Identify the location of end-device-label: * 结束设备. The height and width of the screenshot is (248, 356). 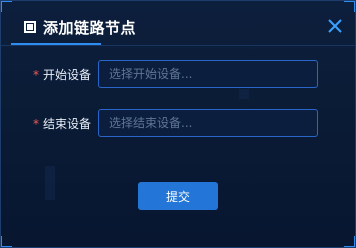
(62, 123).